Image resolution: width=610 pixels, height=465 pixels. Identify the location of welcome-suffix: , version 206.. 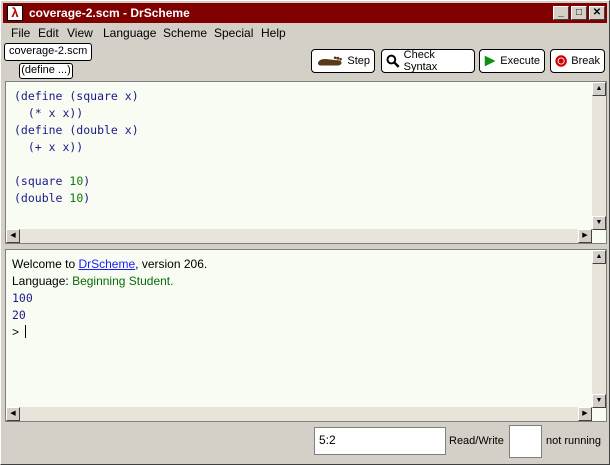
(171, 264).